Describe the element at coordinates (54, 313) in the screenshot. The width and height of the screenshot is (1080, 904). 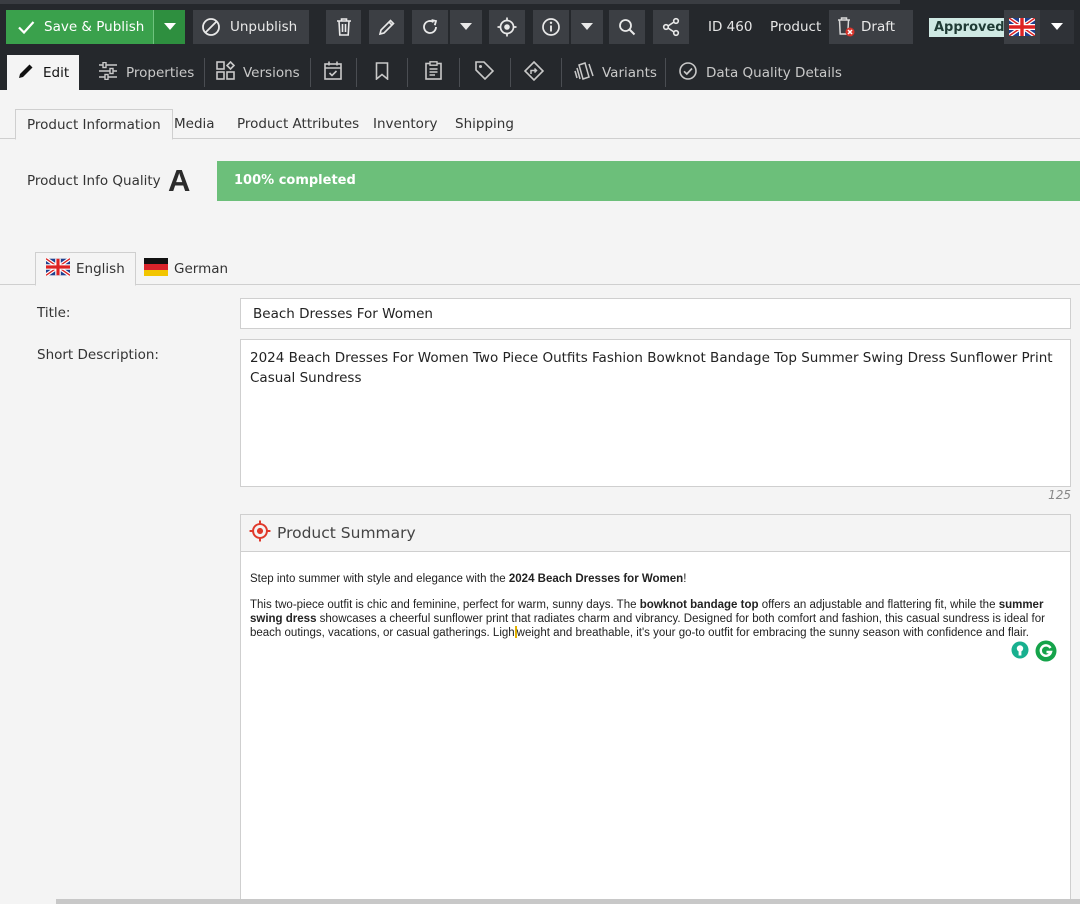
I see `title-label: Title:` at that location.